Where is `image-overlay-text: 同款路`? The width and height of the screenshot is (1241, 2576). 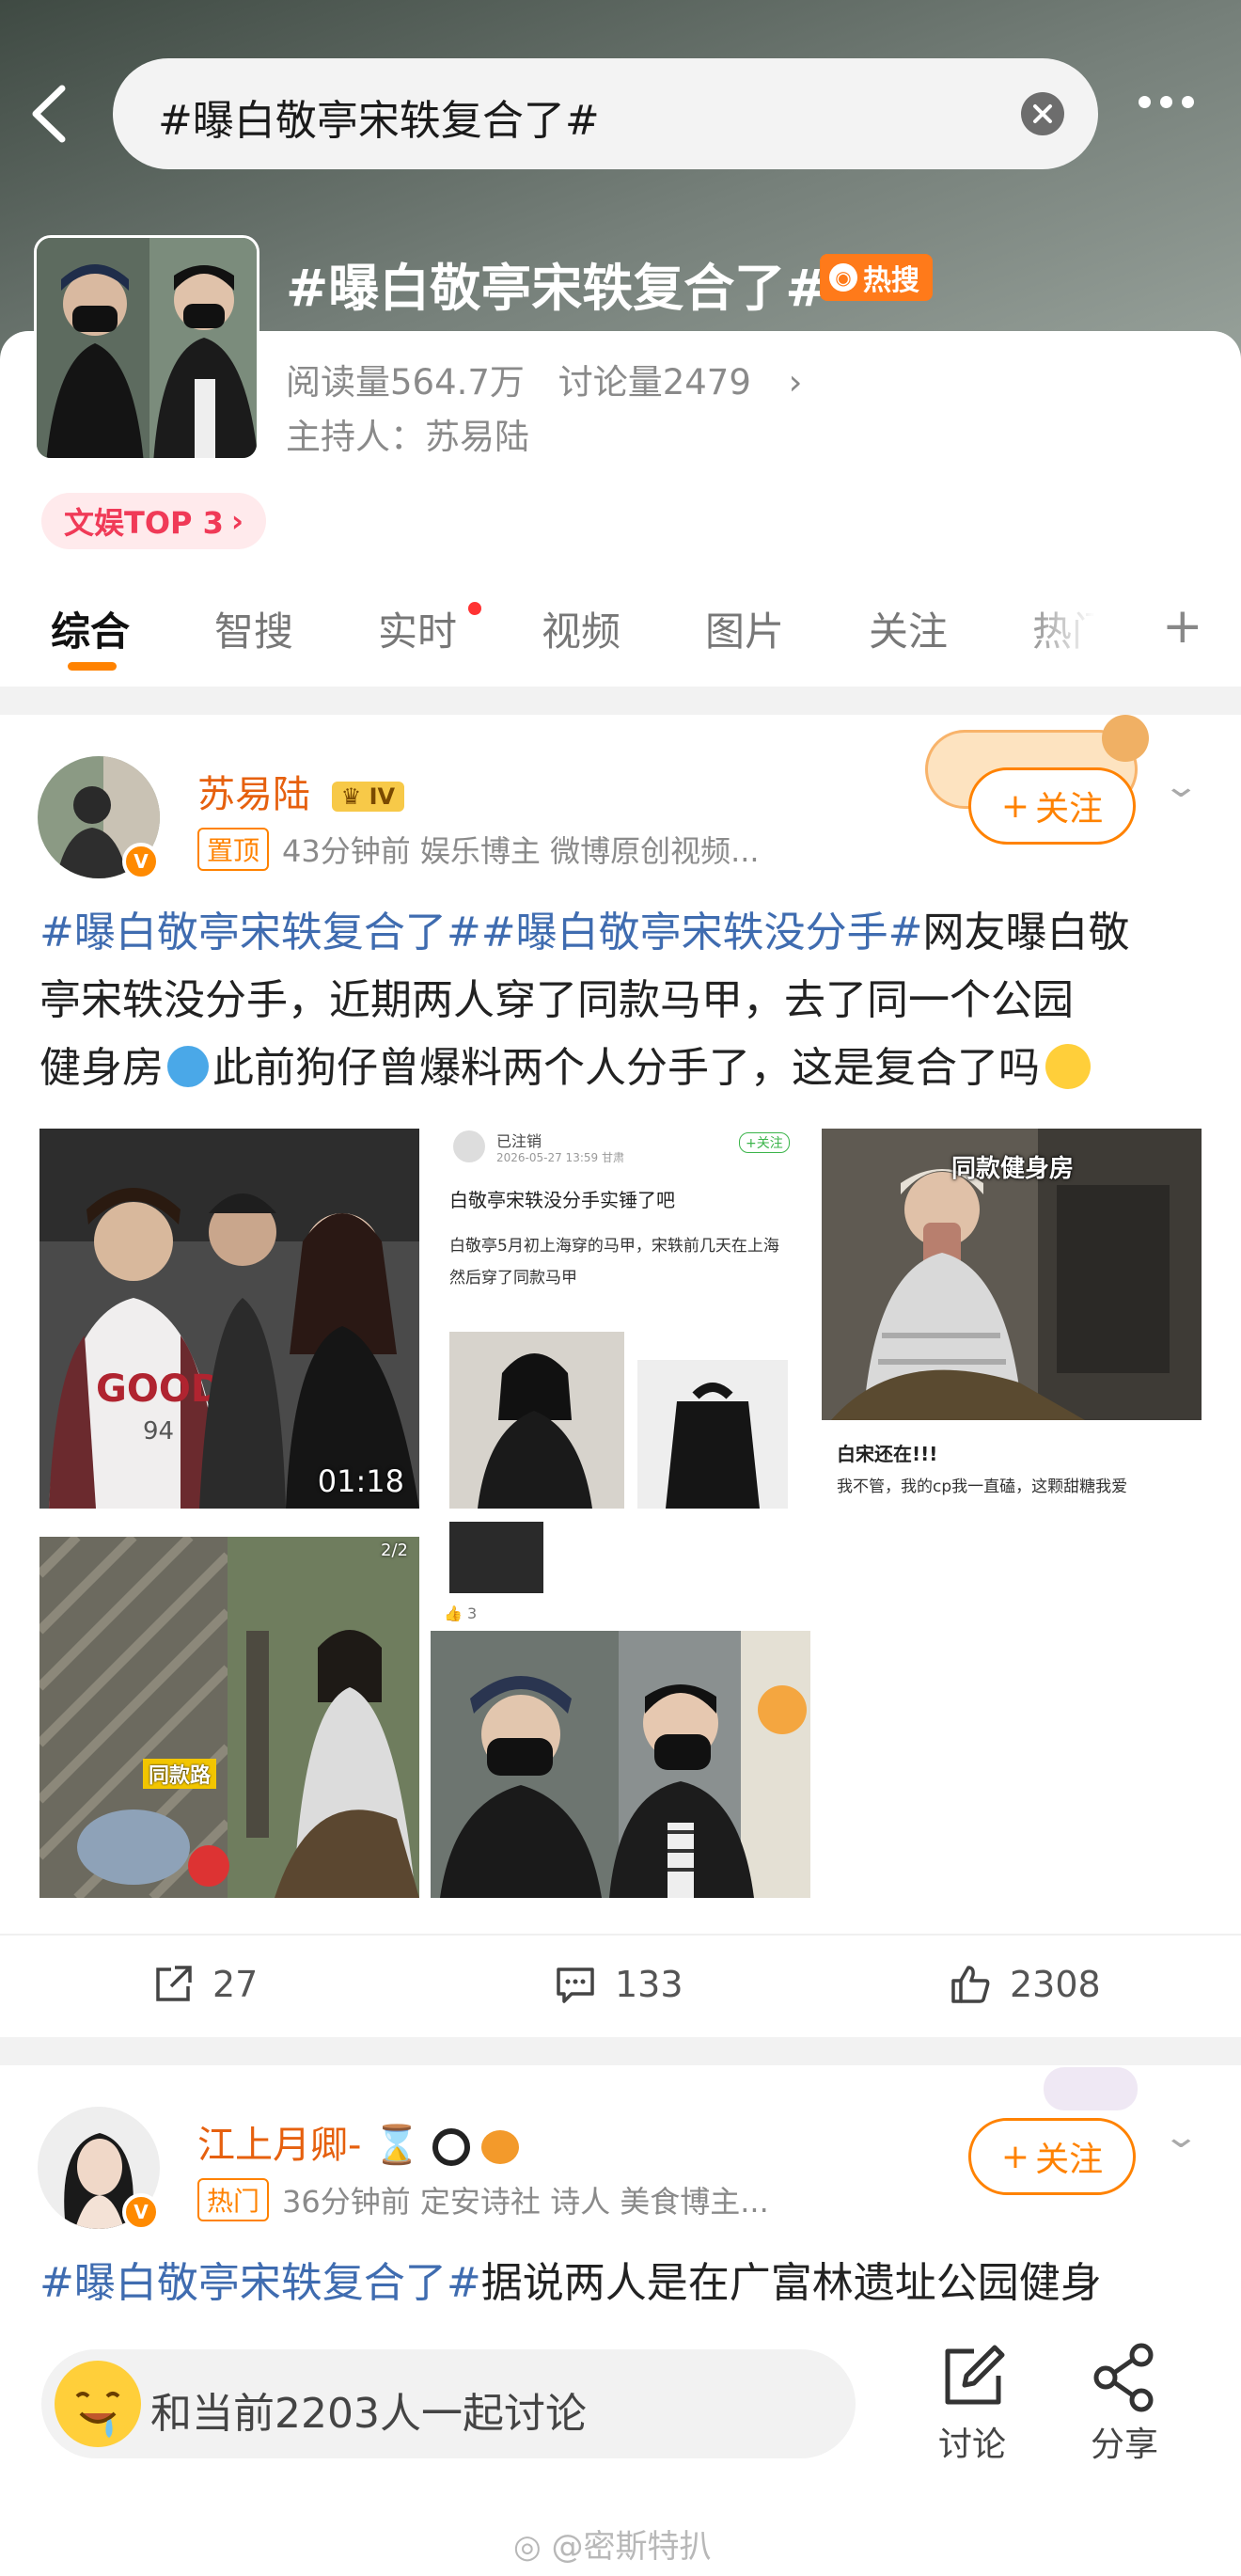
image-overlay-text: 同款路 is located at coordinates (180, 1774).